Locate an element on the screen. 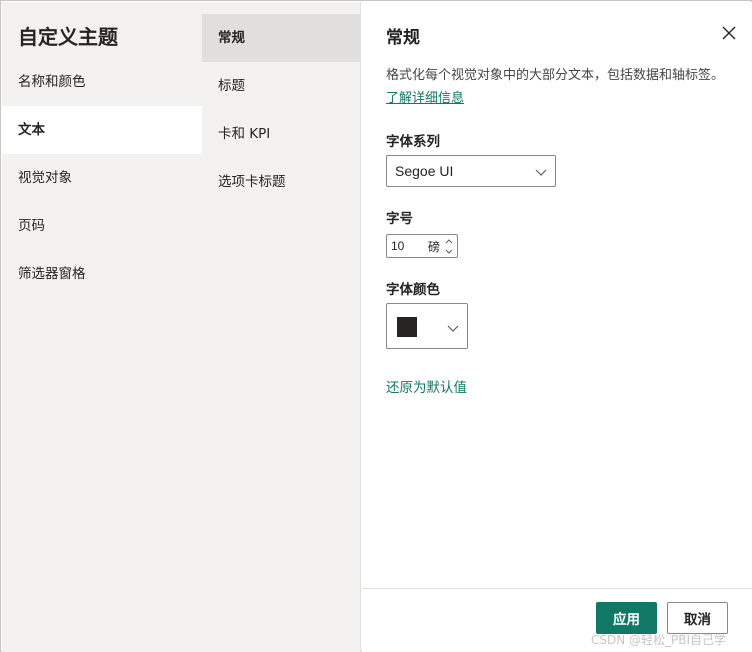 The image size is (752, 652). chevron-up-icon is located at coordinates (449, 241).